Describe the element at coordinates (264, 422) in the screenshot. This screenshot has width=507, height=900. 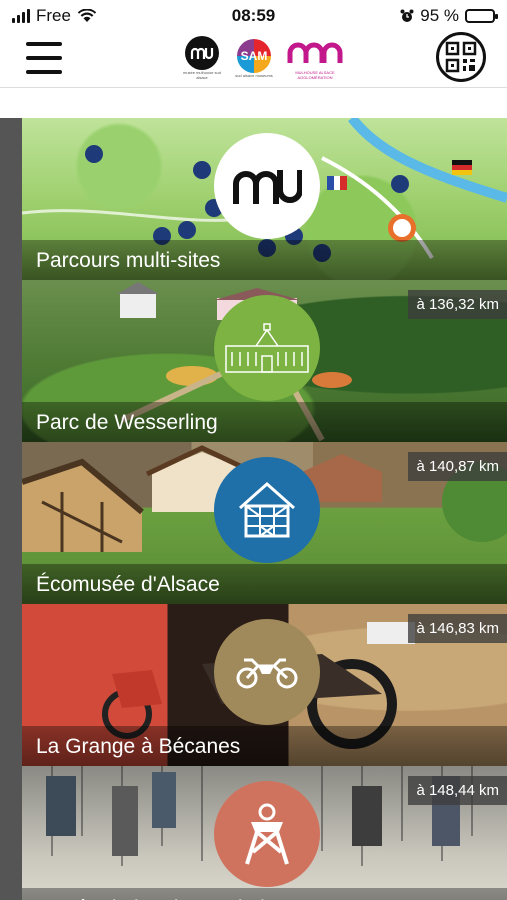
I see `site-title: Parc de Wesserling` at that location.